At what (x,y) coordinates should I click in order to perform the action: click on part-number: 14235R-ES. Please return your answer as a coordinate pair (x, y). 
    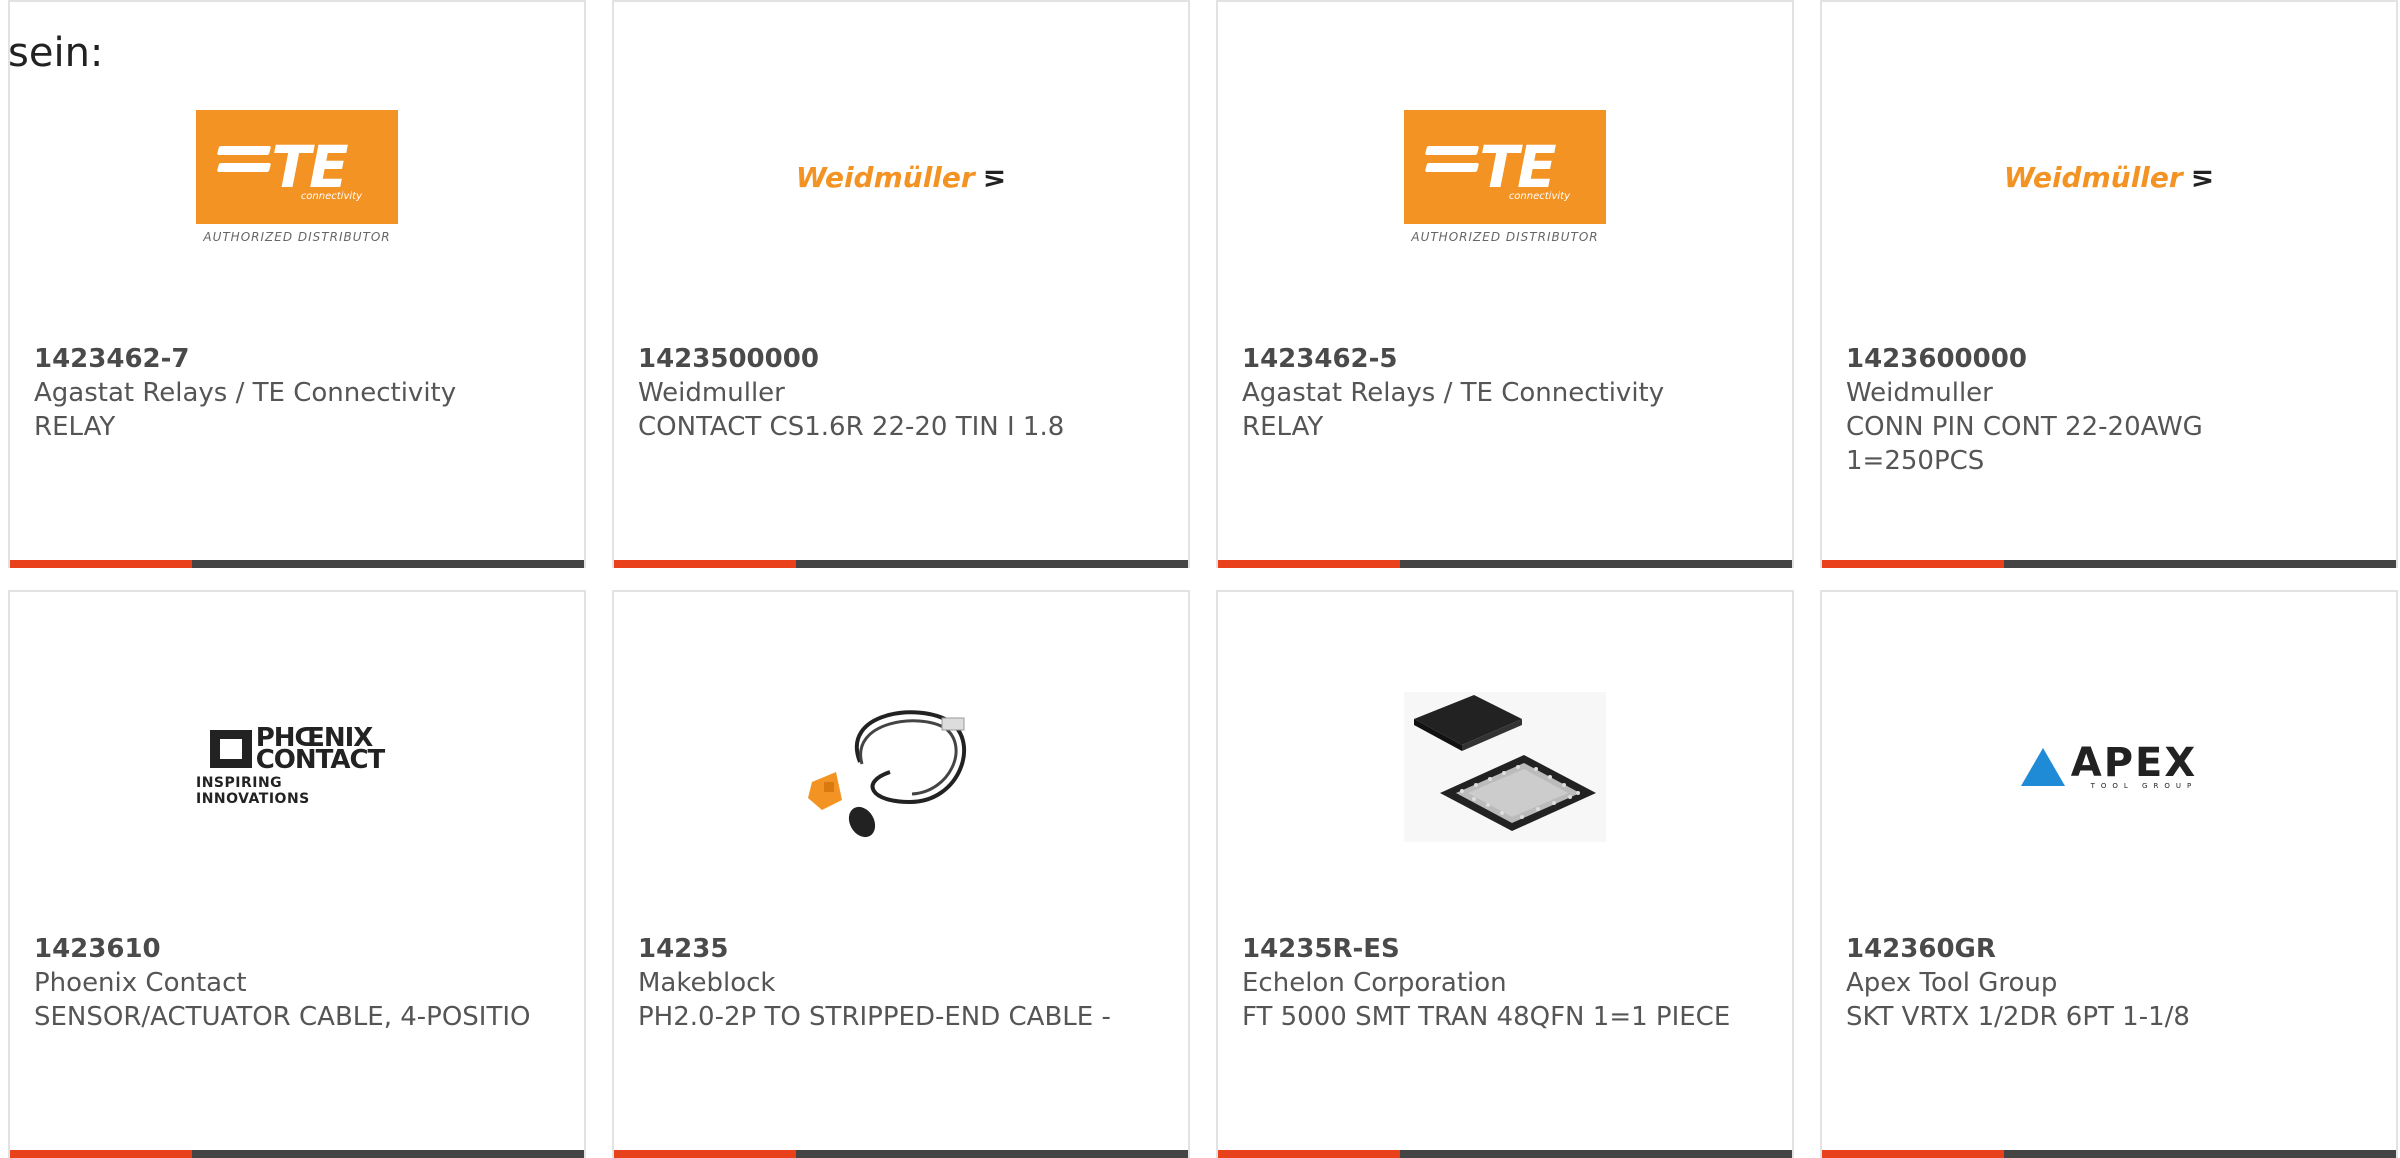
    Looking at the image, I should click on (1492, 949).